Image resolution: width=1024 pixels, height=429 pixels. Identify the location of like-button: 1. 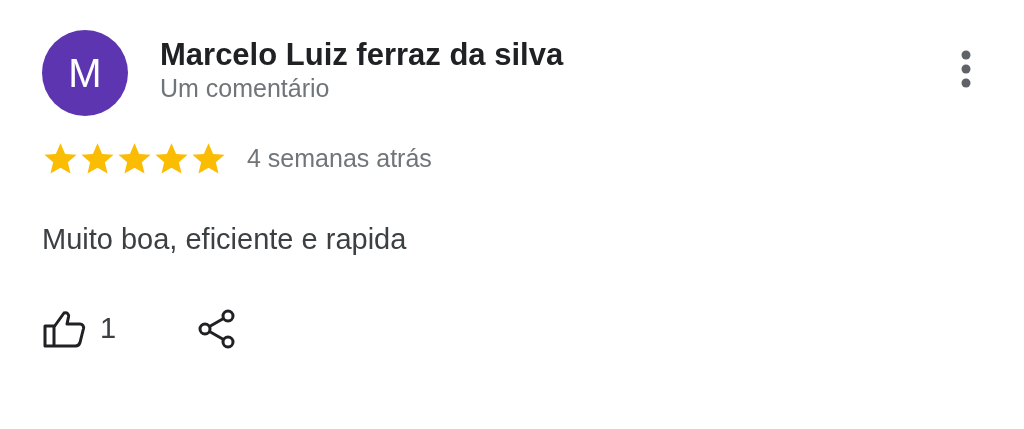
(79, 329).